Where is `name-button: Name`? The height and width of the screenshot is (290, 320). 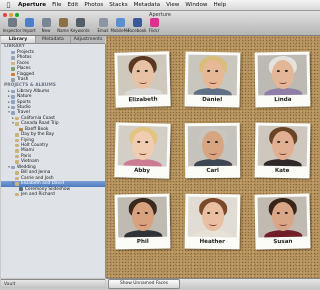 name-button: Name is located at coordinates (63, 26).